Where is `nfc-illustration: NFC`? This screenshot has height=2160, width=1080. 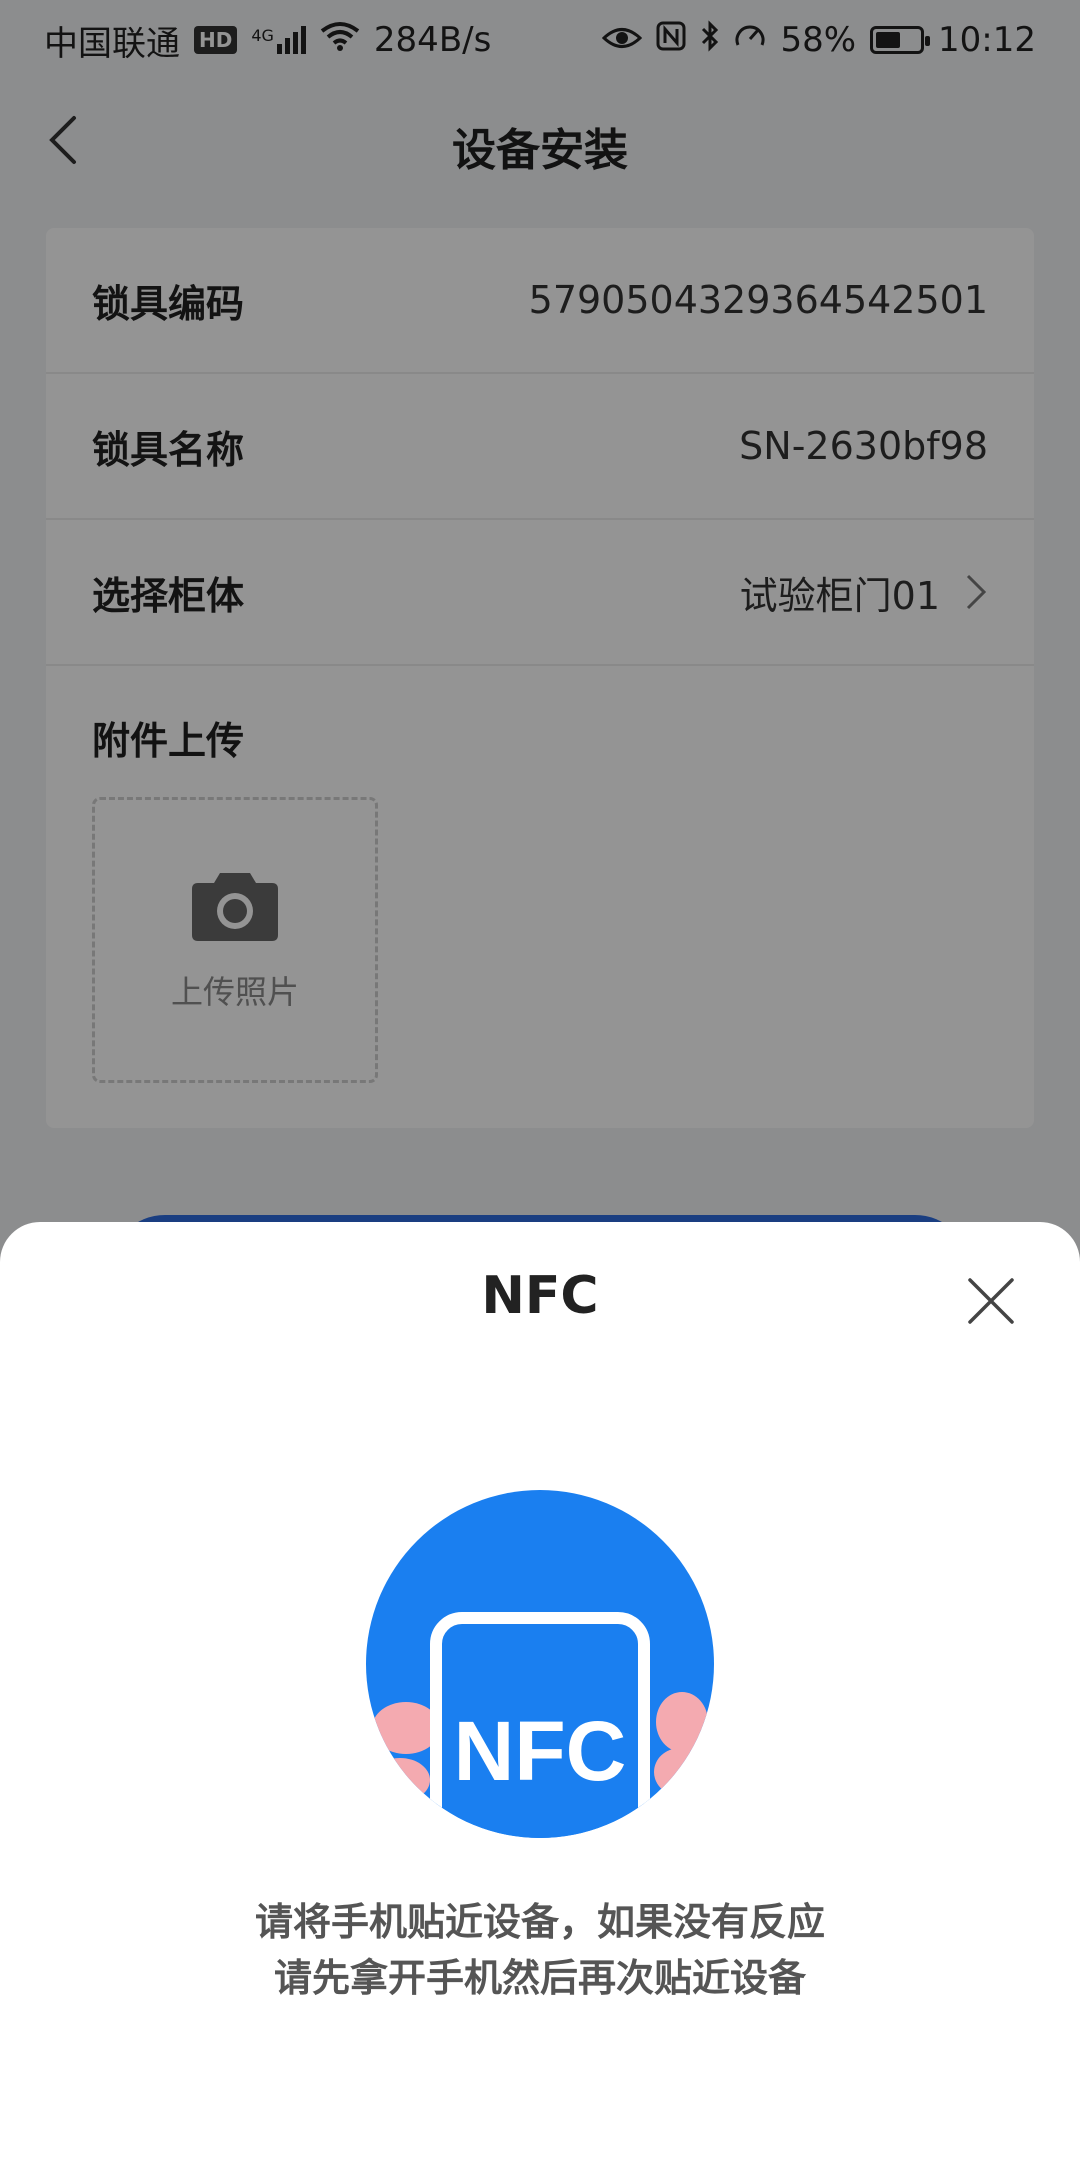
nfc-illustration: NFC is located at coordinates (540, 1664).